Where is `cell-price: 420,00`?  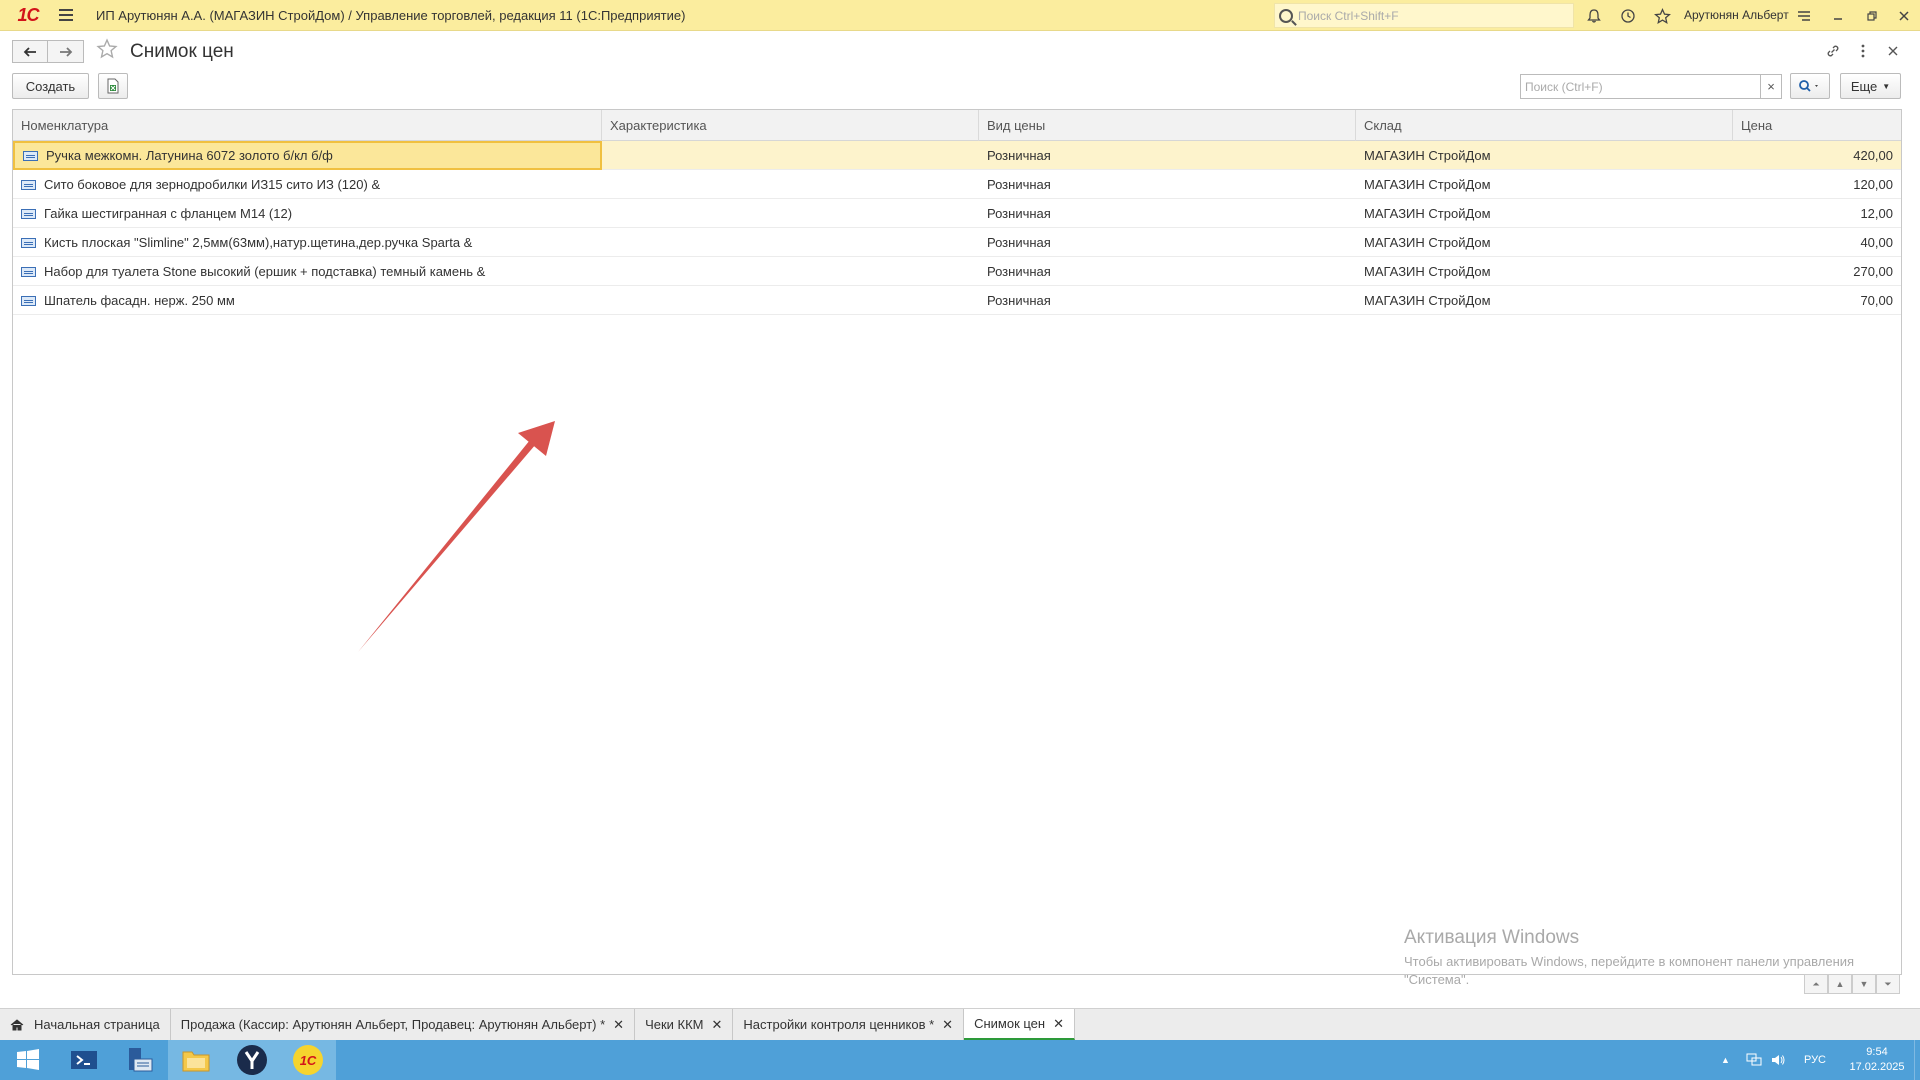
cell-price: 420,00 is located at coordinates (1817, 155).